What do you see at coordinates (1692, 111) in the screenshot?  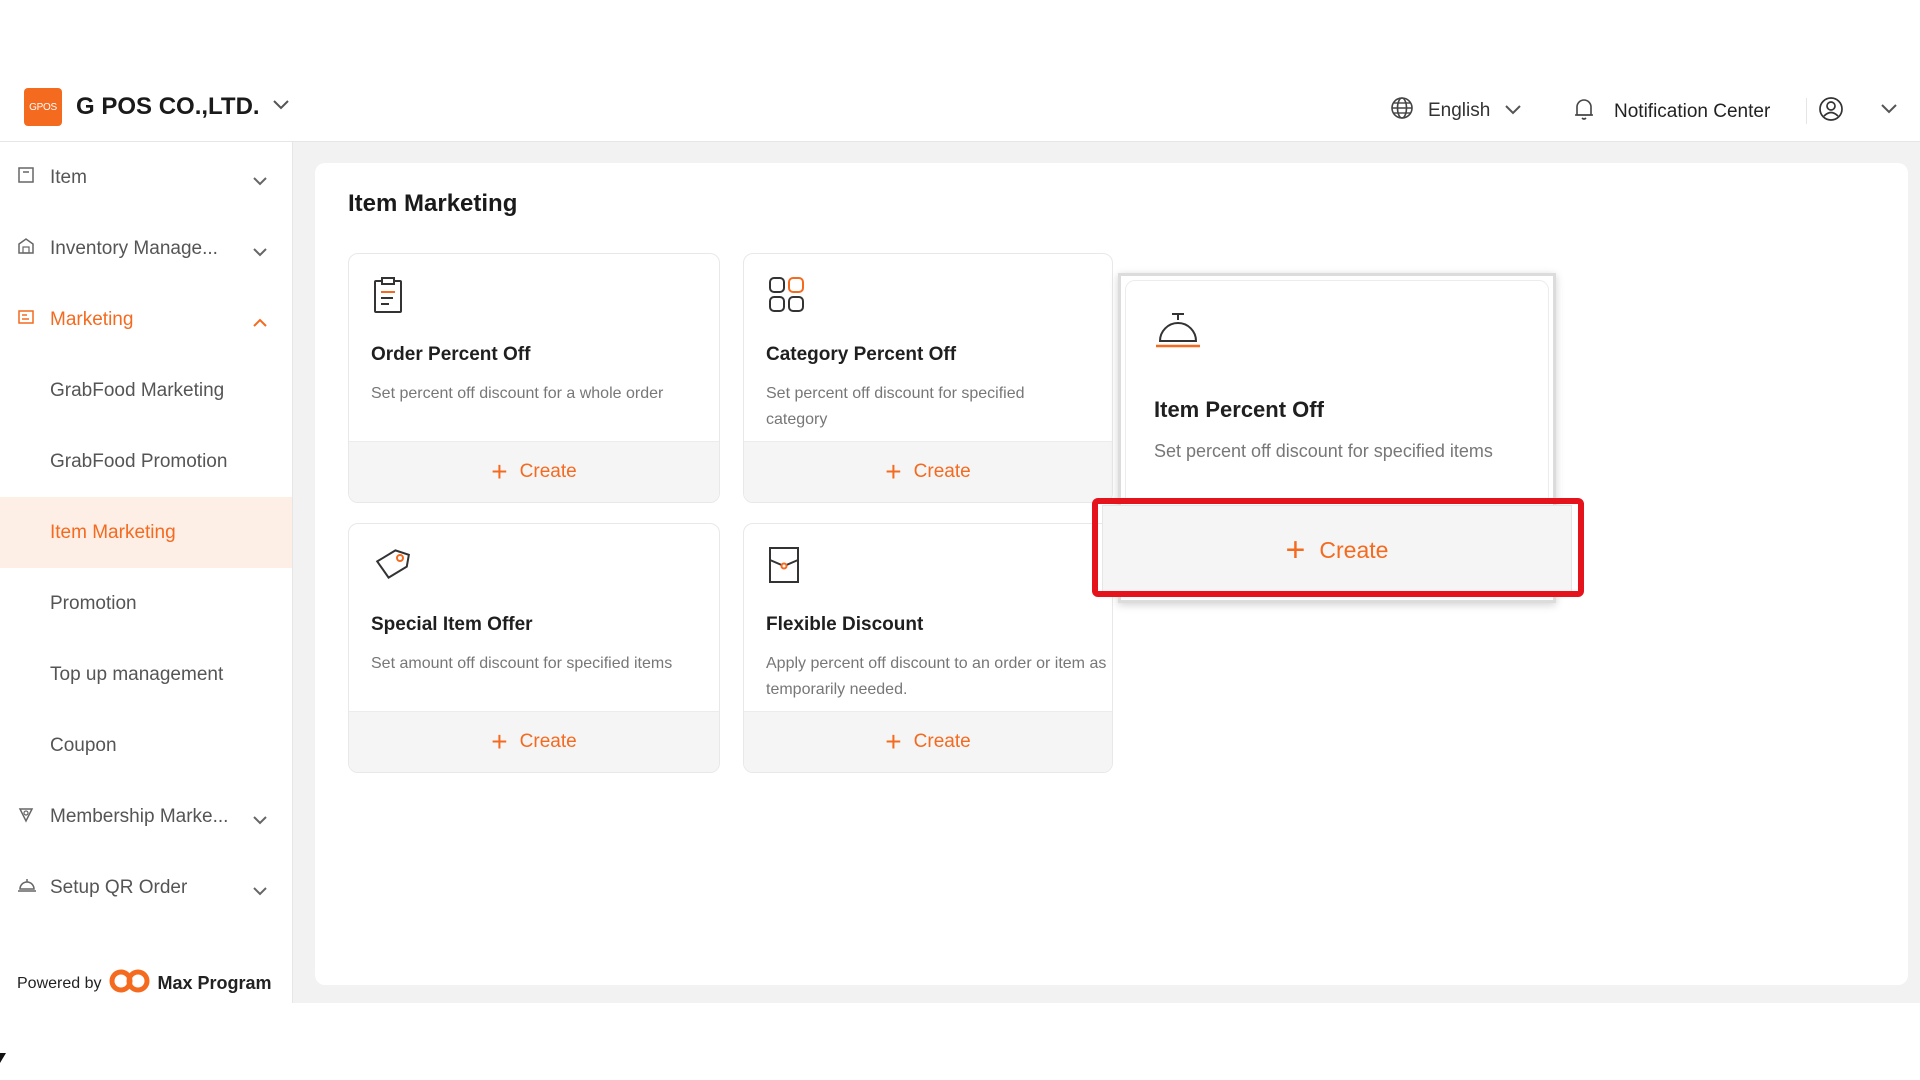 I see `notification-label: Notification Center` at bounding box center [1692, 111].